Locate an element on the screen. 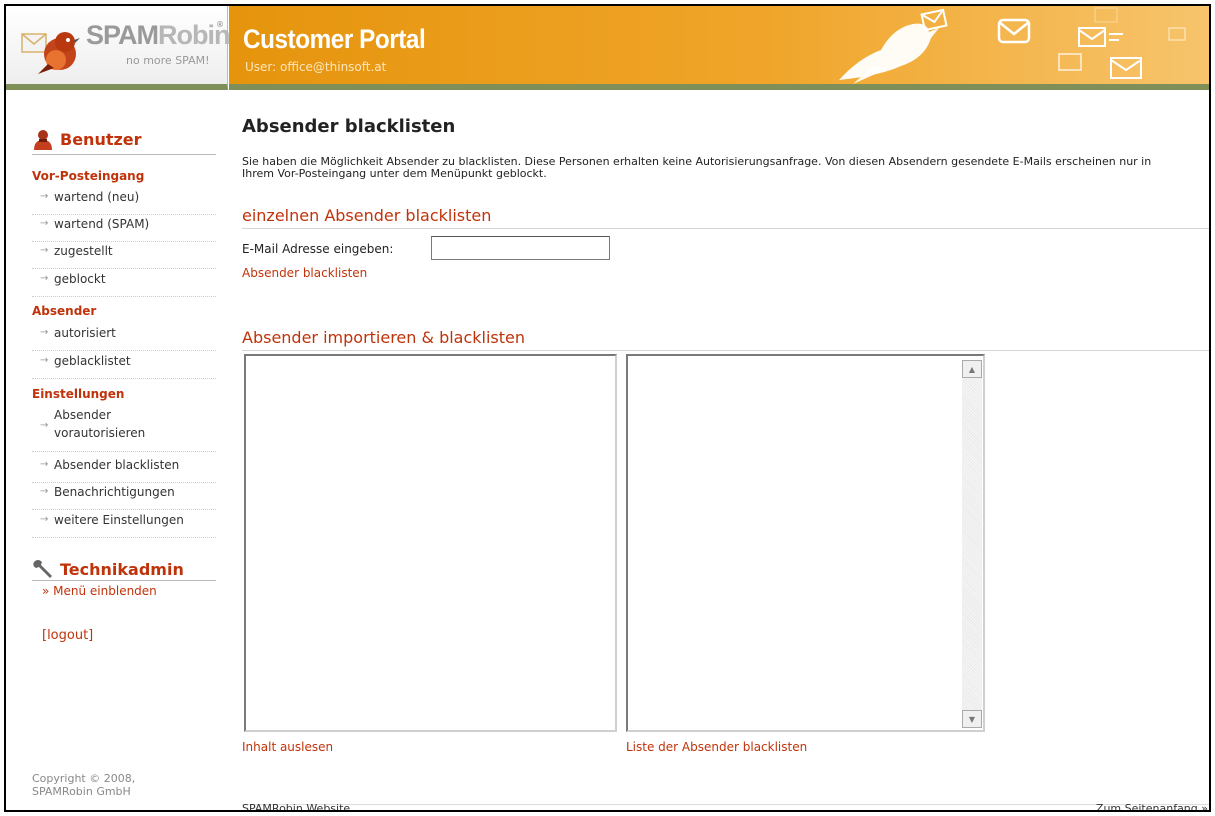 The height and width of the screenshot is (816, 1215). logo: SPAMRobin ® no more SPAM! is located at coordinates (118, 48).